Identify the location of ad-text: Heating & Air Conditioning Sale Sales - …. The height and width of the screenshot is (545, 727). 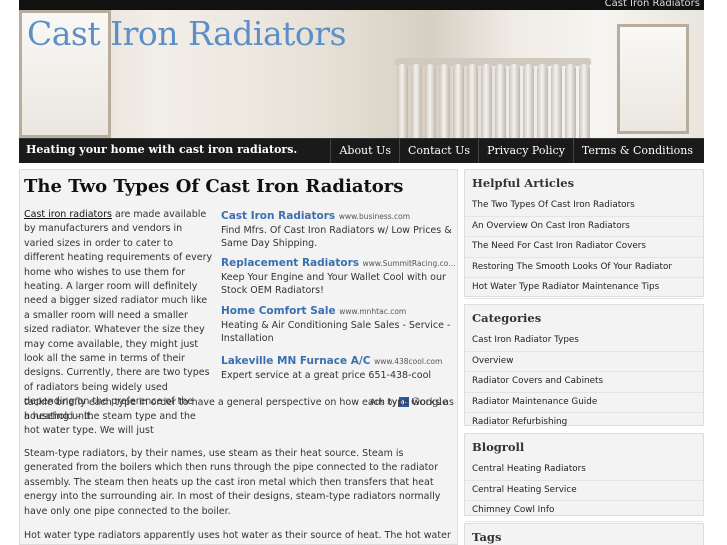
(336, 332).